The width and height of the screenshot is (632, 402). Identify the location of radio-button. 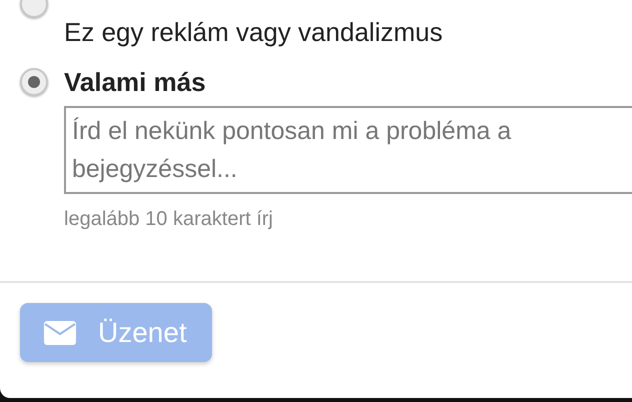
(34, 82).